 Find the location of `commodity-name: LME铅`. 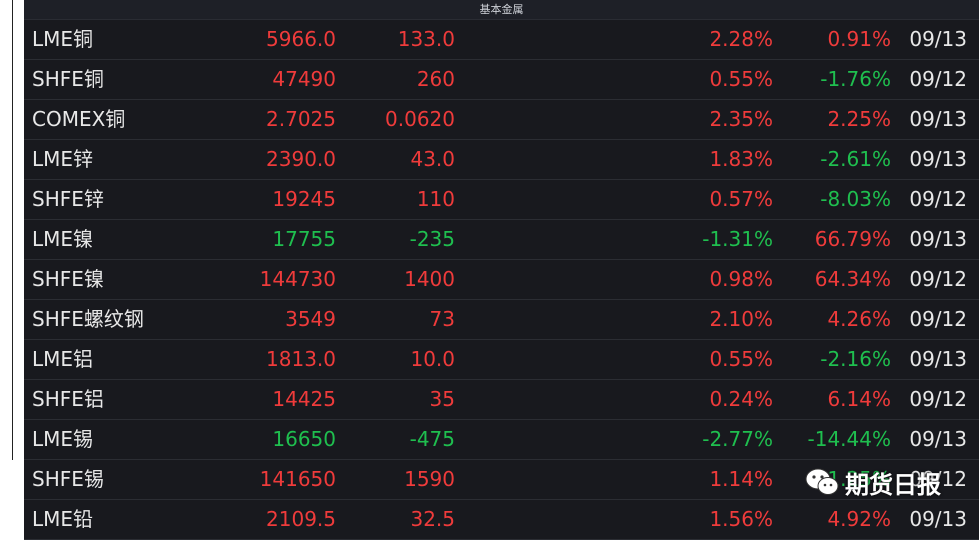

commodity-name: LME铅 is located at coordinates (63, 519).